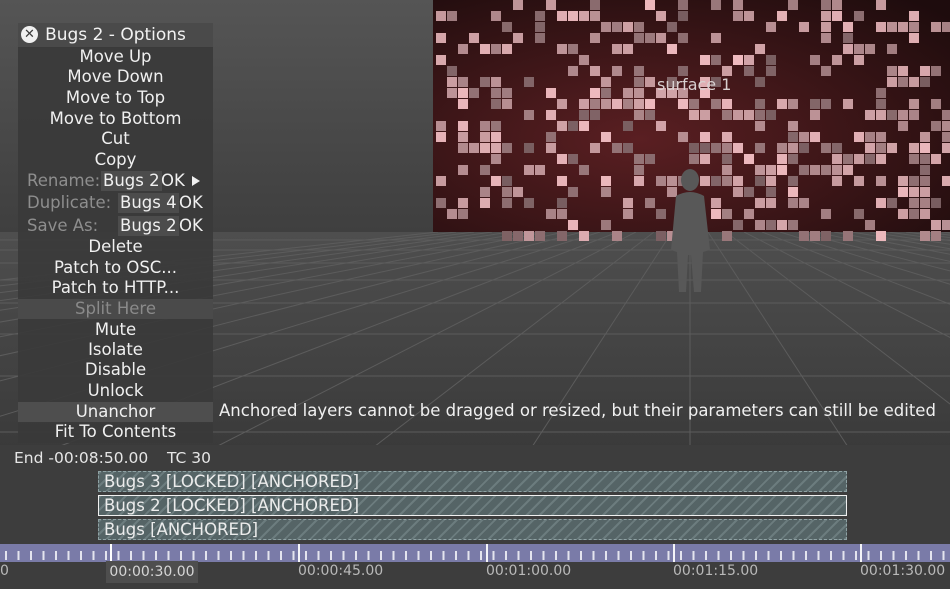  What do you see at coordinates (115, 139) in the screenshot?
I see `cut-item: Cut` at bounding box center [115, 139].